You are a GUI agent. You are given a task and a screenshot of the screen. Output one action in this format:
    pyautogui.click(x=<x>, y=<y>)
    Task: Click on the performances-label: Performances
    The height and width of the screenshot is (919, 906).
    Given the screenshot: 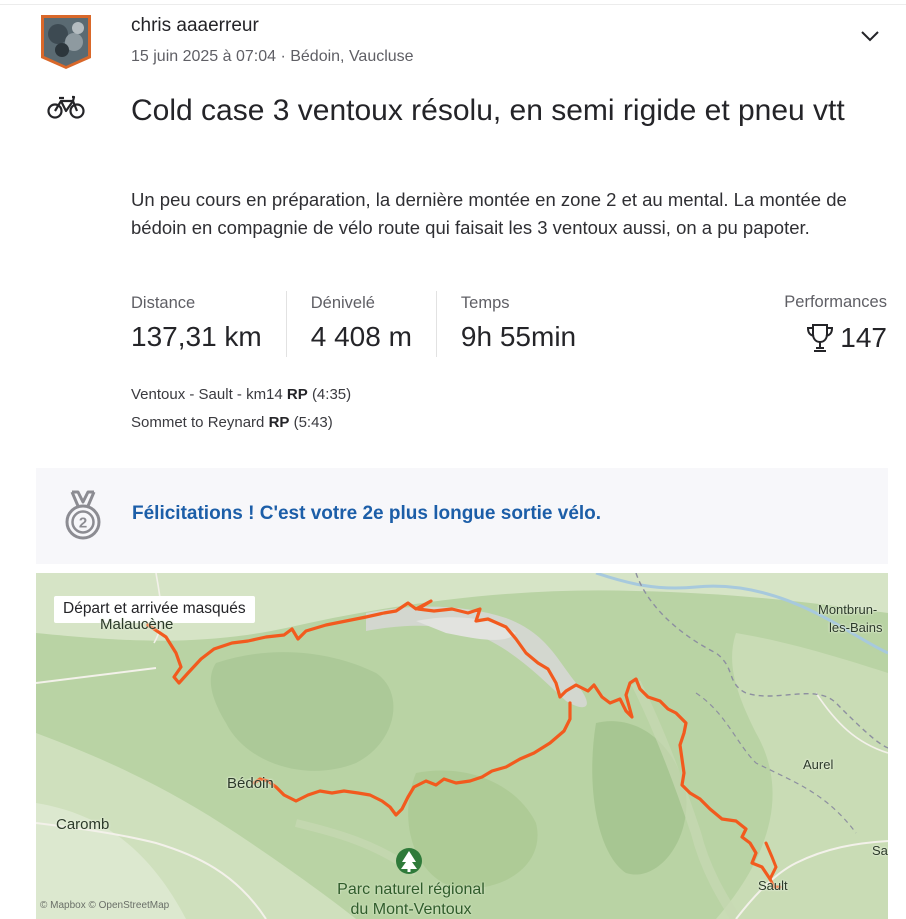 What is the action you would take?
    pyautogui.click(x=835, y=302)
    